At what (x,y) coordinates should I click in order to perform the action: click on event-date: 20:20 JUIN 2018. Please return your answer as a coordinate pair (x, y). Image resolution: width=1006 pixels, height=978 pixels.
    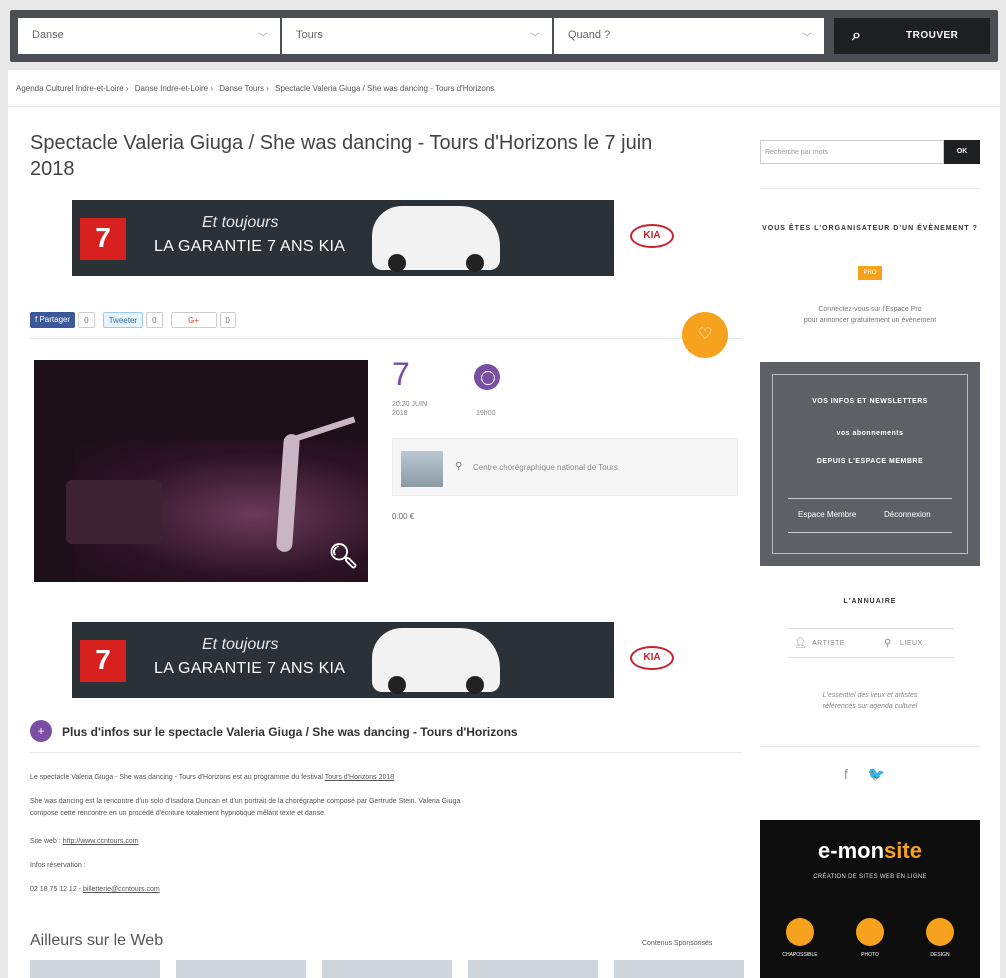
    Looking at the image, I should click on (410, 409).